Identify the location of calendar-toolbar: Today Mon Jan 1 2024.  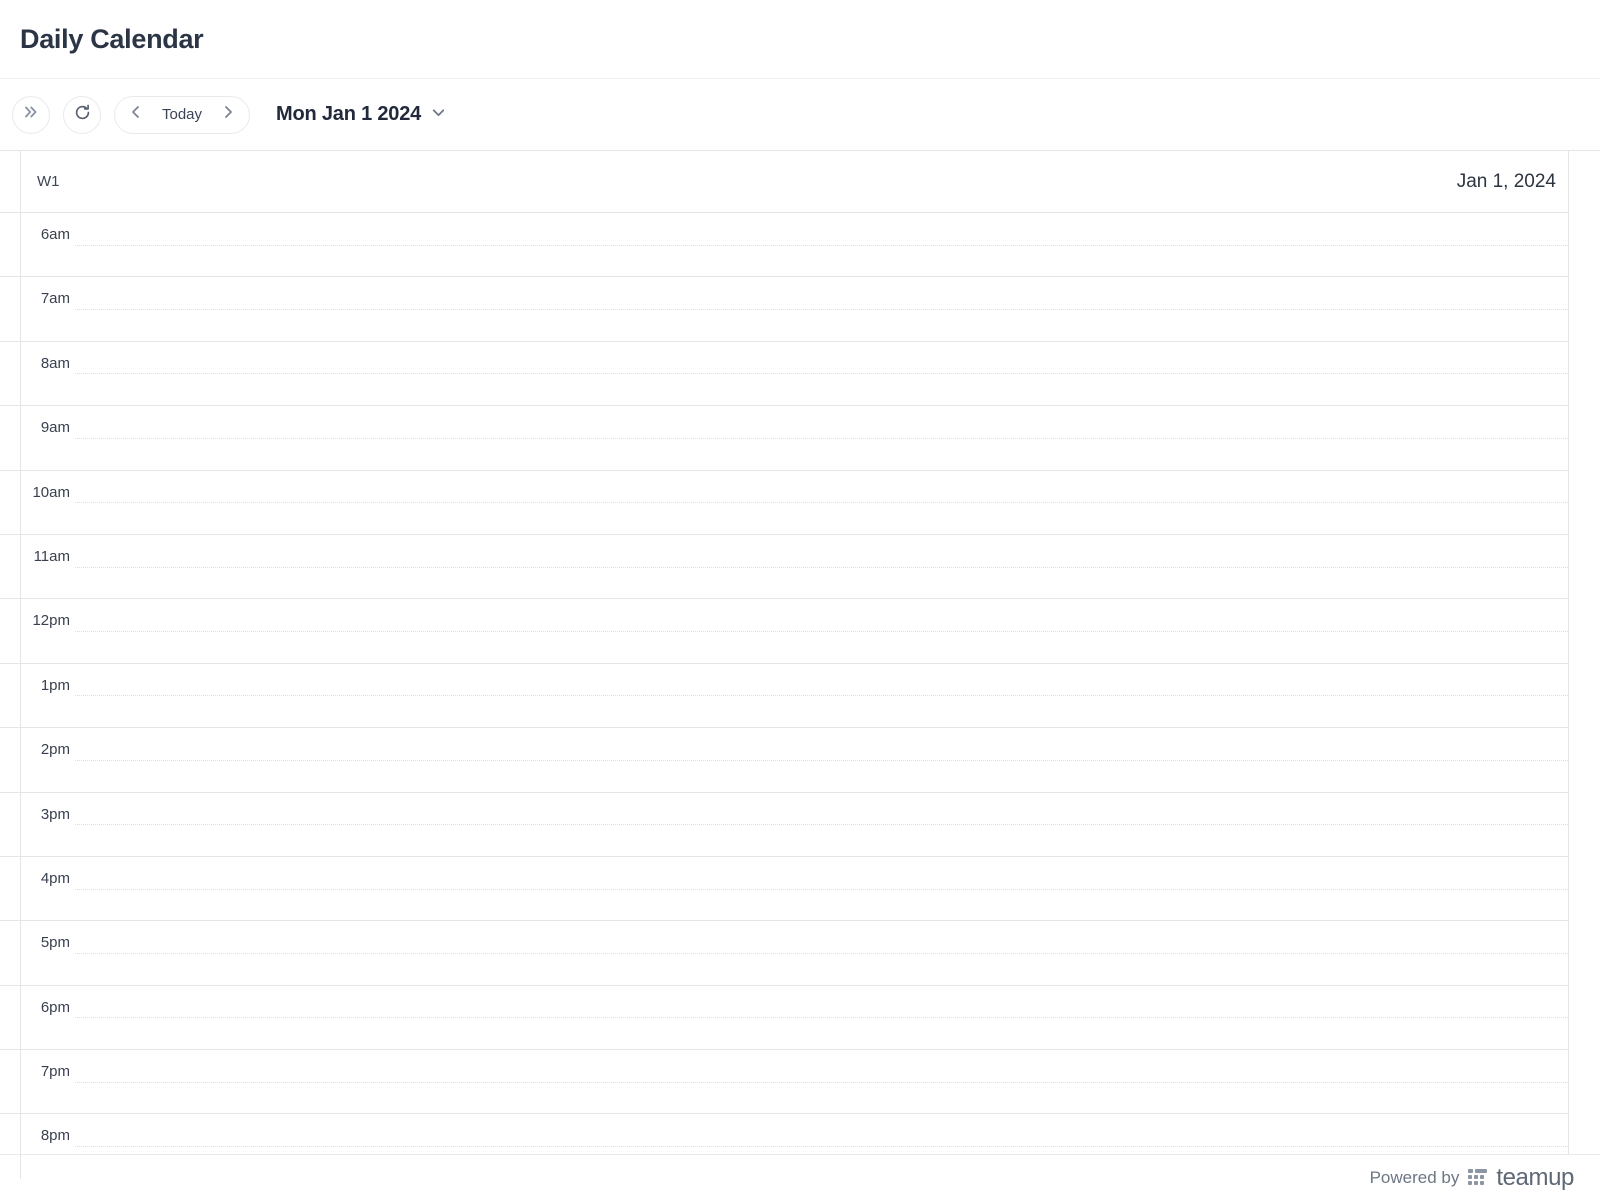
(800, 114).